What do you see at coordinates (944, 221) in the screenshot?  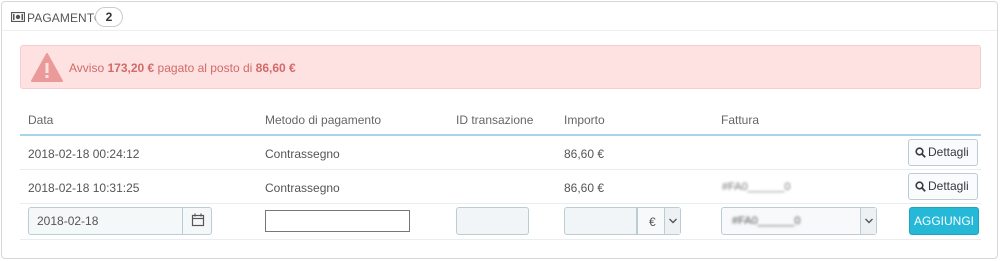 I see `add-payment-button: AGGIUNGI` at bounding box center [944, 221].